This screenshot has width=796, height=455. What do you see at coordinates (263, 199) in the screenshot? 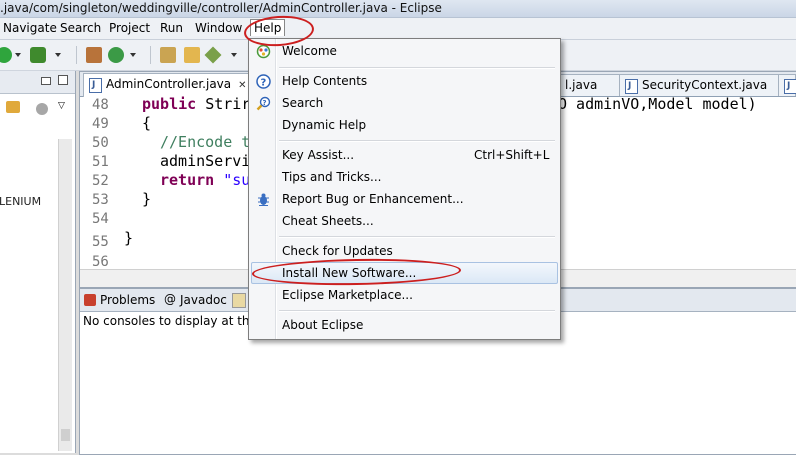
I see `bug-icon` at bounding box center [263, 199].